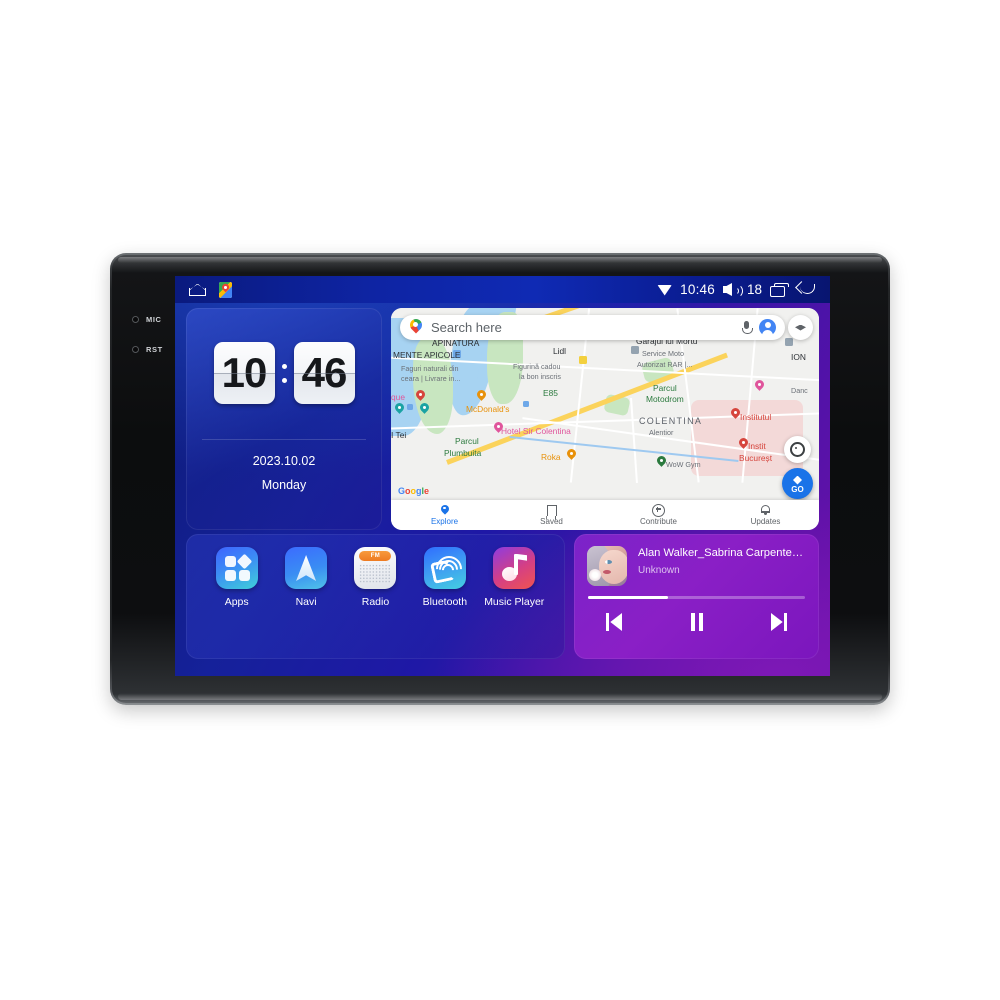  I want to click on my-location-button, so click(797, 449).